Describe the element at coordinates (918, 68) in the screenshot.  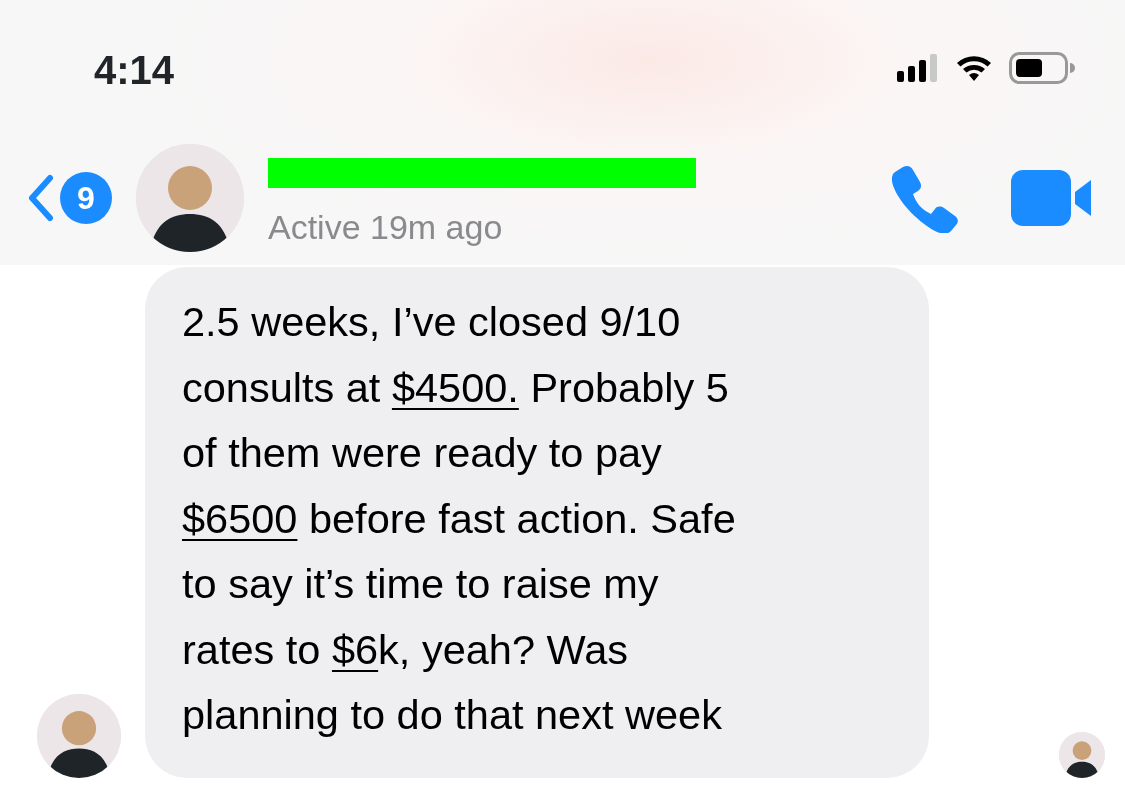
I see `signal-icon` at that location.